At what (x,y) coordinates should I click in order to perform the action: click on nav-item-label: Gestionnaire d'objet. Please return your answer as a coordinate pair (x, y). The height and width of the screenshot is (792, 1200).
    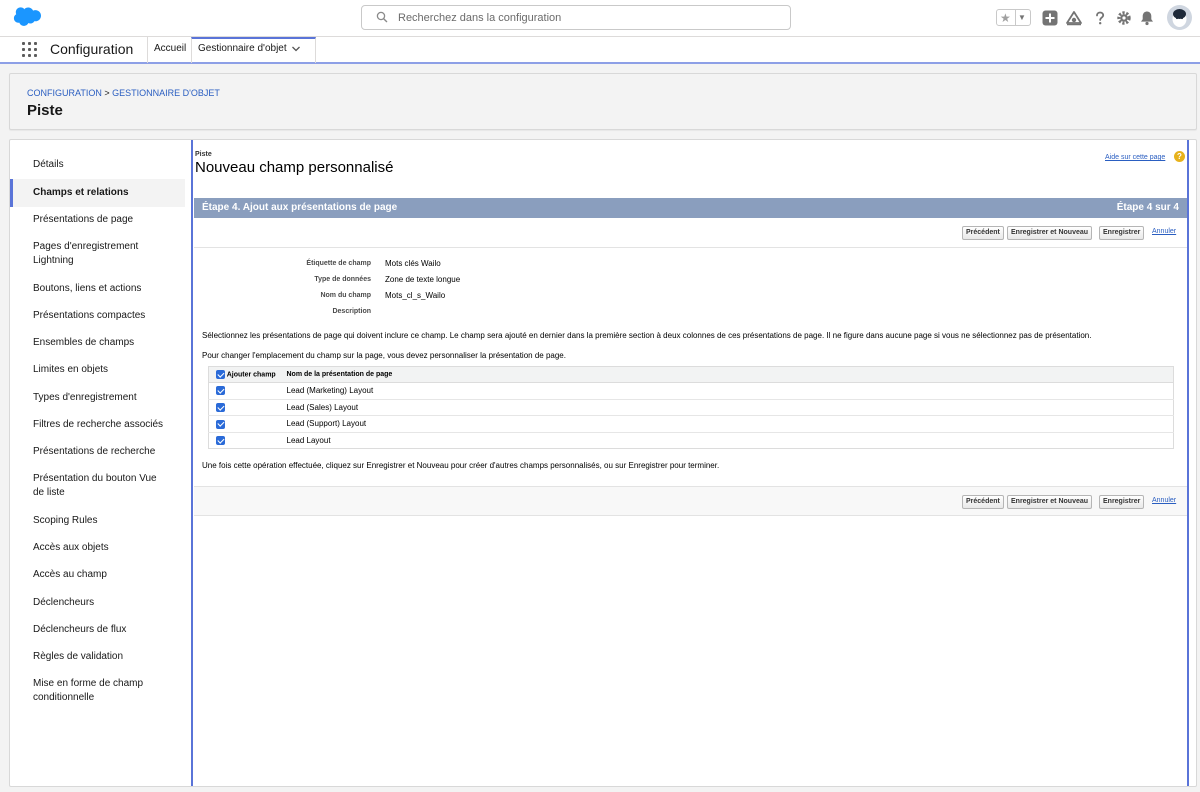
    Looking at the image, I should click on (242, 48).